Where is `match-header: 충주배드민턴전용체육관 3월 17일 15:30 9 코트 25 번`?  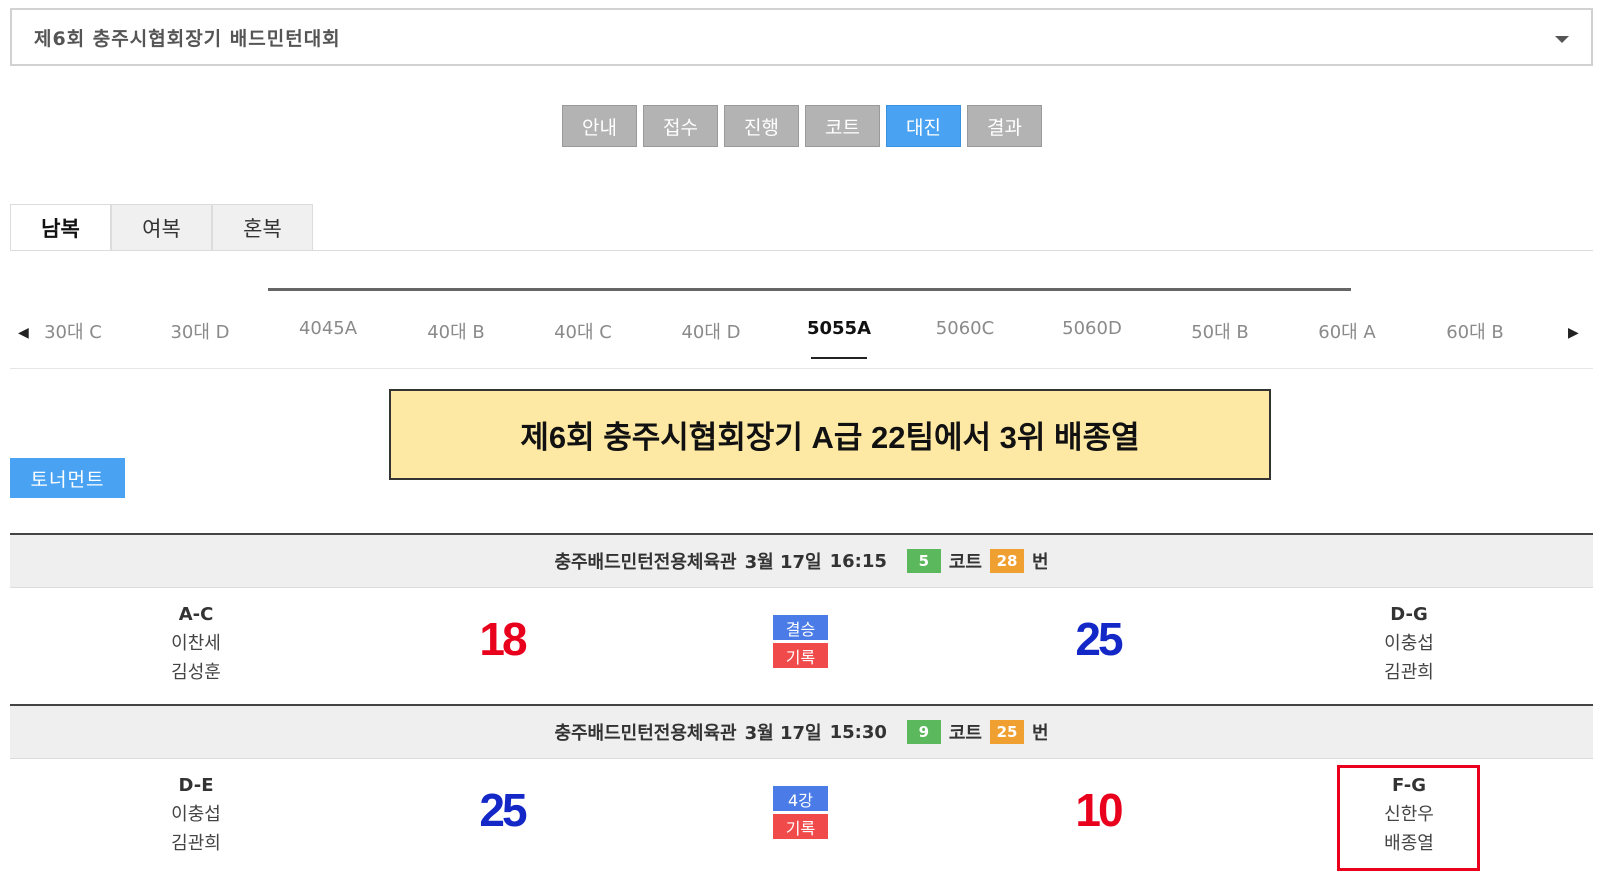 match-header: 충주배드민턴전용체육관 3월 17일 15:30 9 코트 25 번 is located at coordinates (801, 731).